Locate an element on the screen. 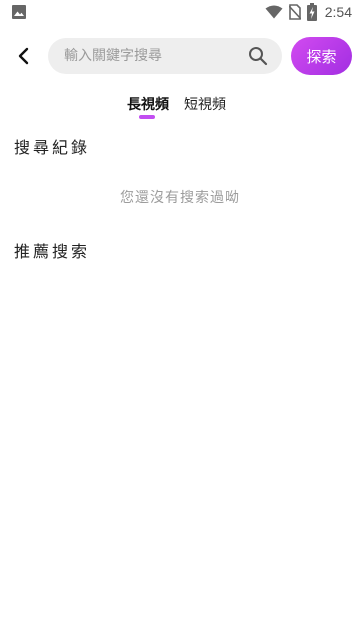  clock: 2:54 is located at coordinates (338, 12).